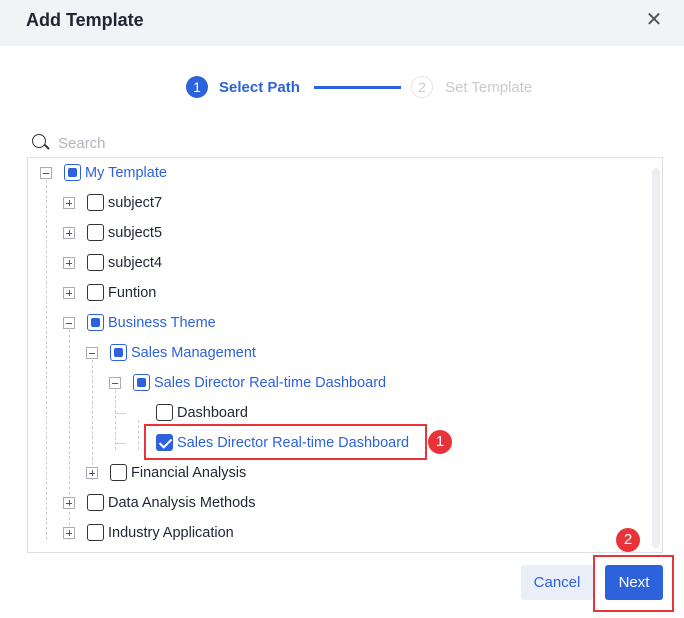 This screenshot has height=618, width=684. What do you see at coordinates (654, 20) in the screenshot?
I see `close-icon: ✕` at bounding box center [654, 20].